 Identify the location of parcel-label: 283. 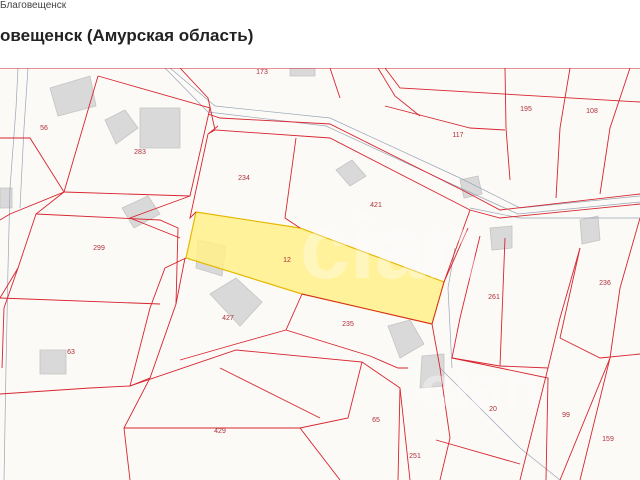
(140, 152).